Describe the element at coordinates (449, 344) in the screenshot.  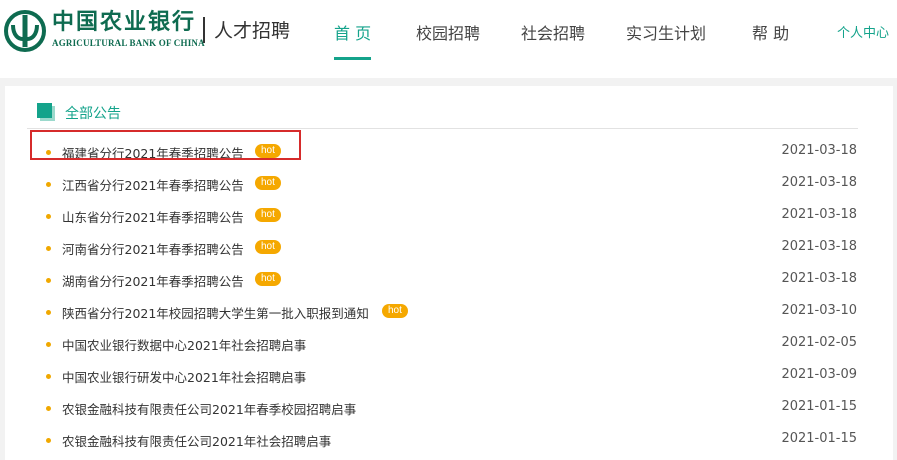
I see `list-item: 中国农业银行数据中心2021年社会招聘启事 2021-02-05` at that location.